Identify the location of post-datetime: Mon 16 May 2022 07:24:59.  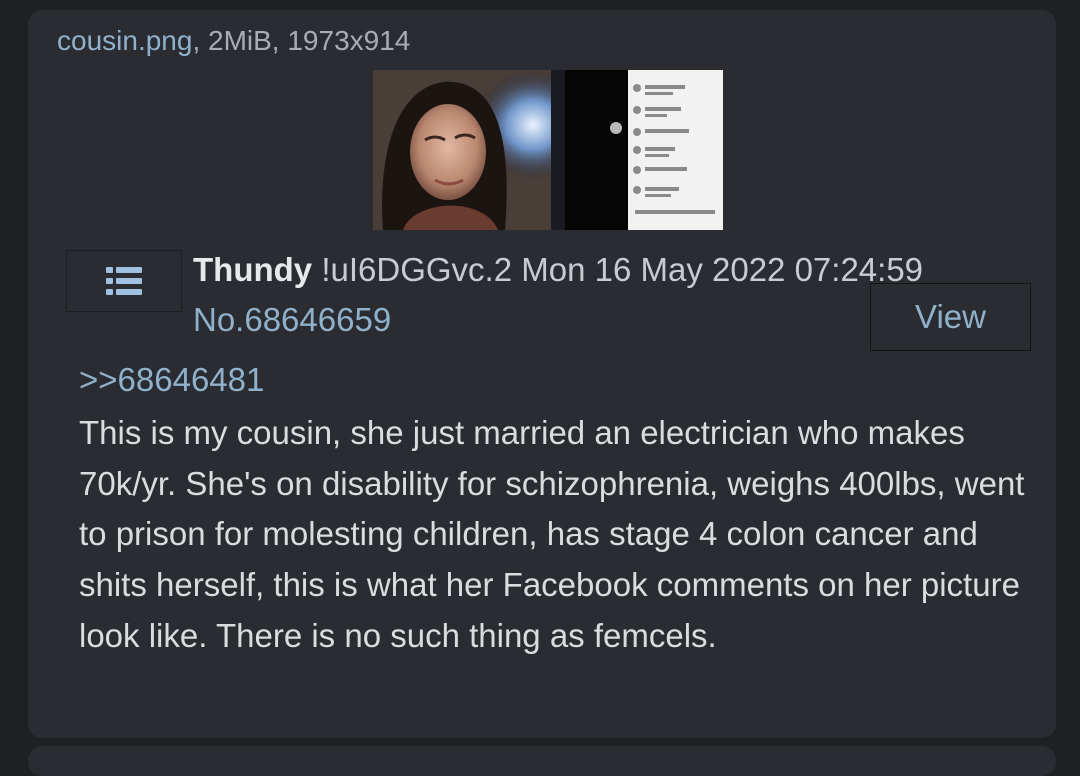
(722, 269).